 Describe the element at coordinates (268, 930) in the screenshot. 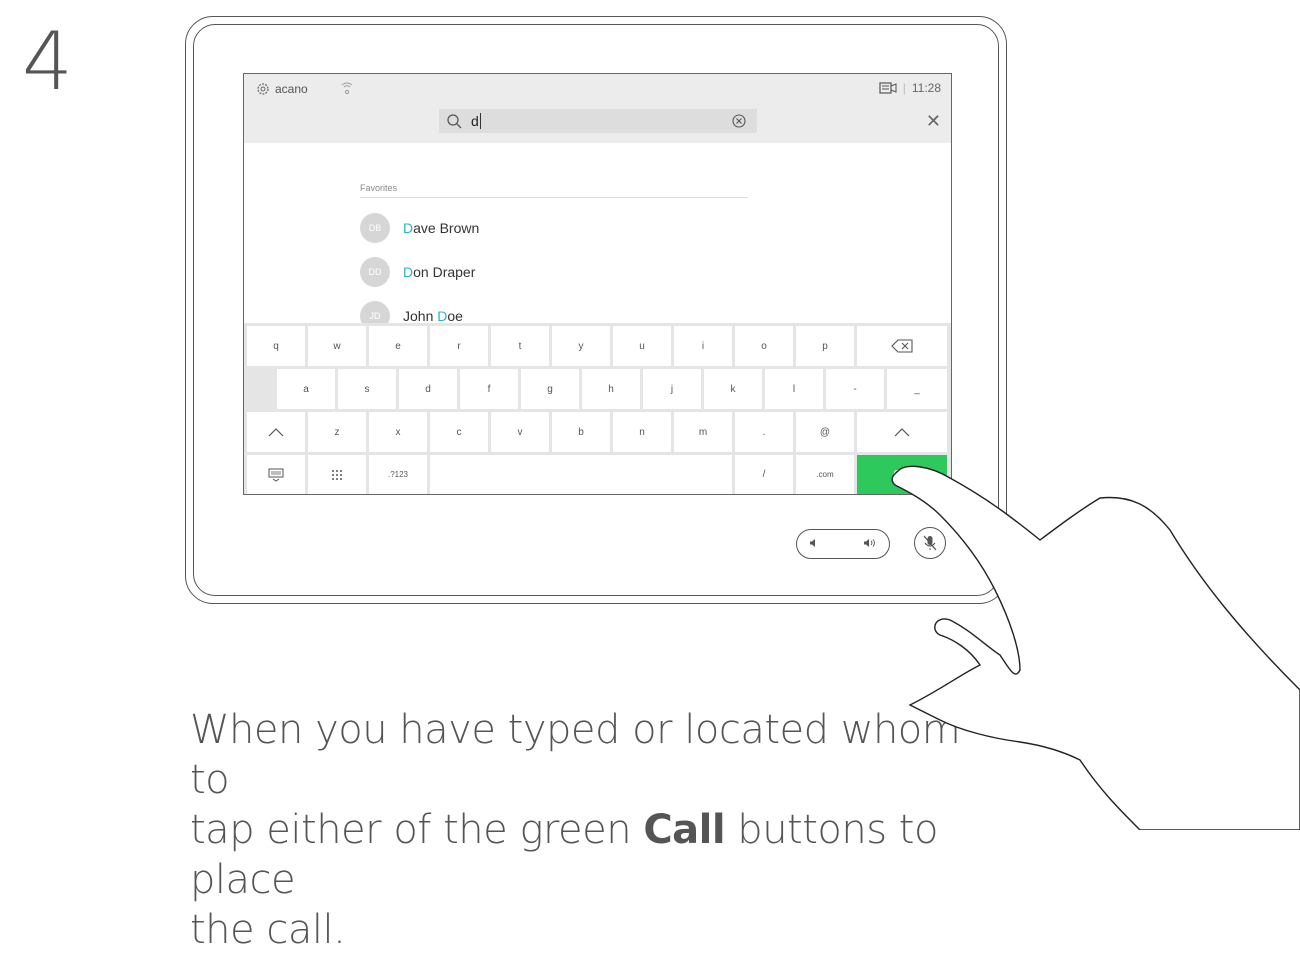

I see `caption-line-3: the call.` at that location.